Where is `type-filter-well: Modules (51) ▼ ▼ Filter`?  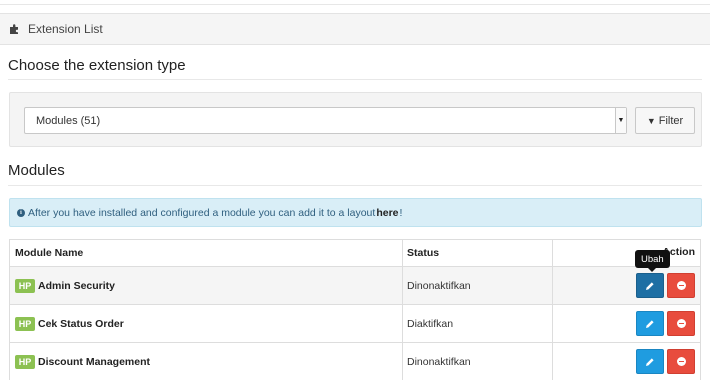 type-filter-well: Modules (51) ▼ ▼ Filter is located at coordinates (355, 119).